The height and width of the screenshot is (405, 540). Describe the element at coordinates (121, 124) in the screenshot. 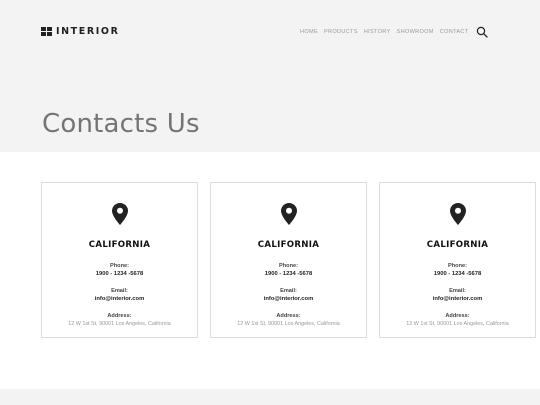

I see `page-title: Contacts Us` at that location.